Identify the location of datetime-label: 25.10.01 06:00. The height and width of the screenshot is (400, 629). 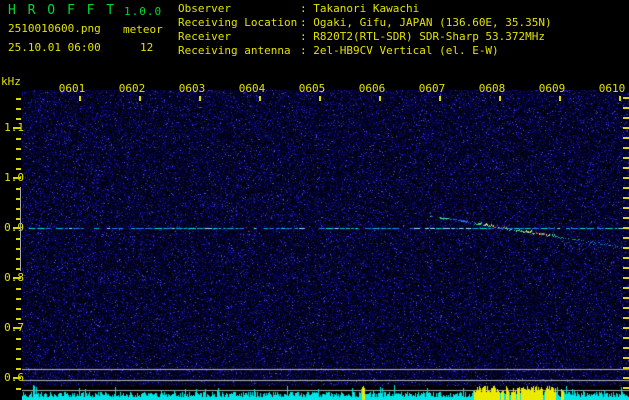
(54, 47).